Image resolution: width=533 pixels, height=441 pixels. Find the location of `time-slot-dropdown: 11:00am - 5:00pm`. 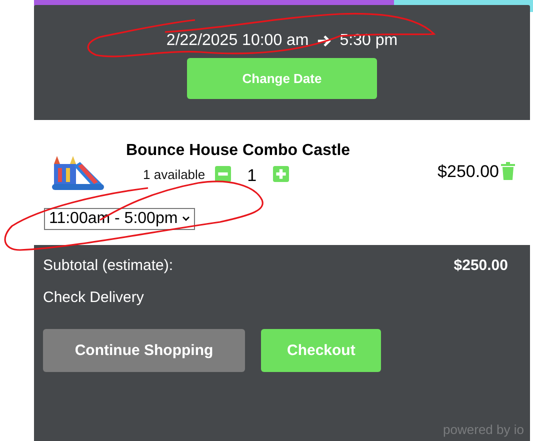

time-slot-dropdown: 11:00am - 5:00pm is located at coordinates (119, 219).